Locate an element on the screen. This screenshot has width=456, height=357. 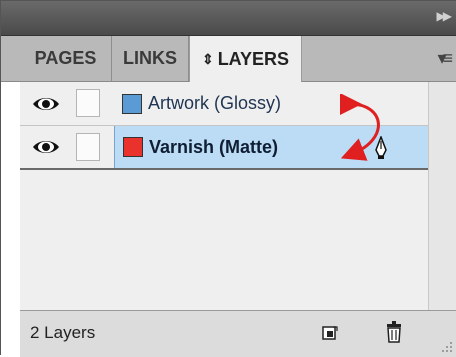
new-layer-icon is located at coordinates (330, 333).